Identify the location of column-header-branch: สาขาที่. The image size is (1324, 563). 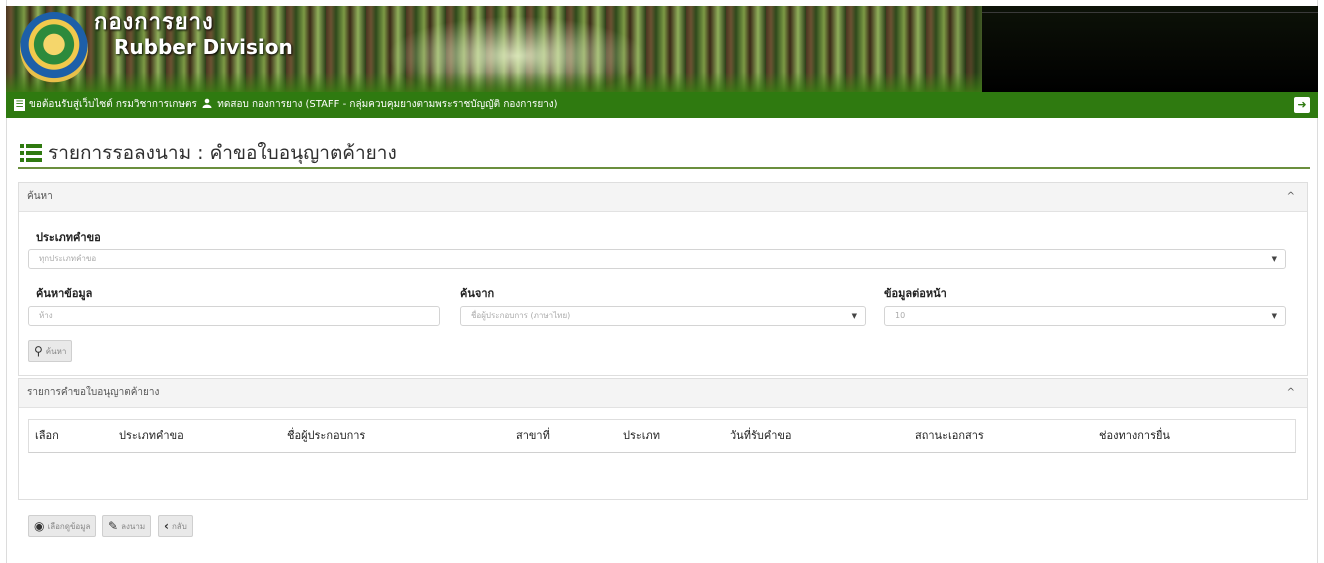
(533, 436).